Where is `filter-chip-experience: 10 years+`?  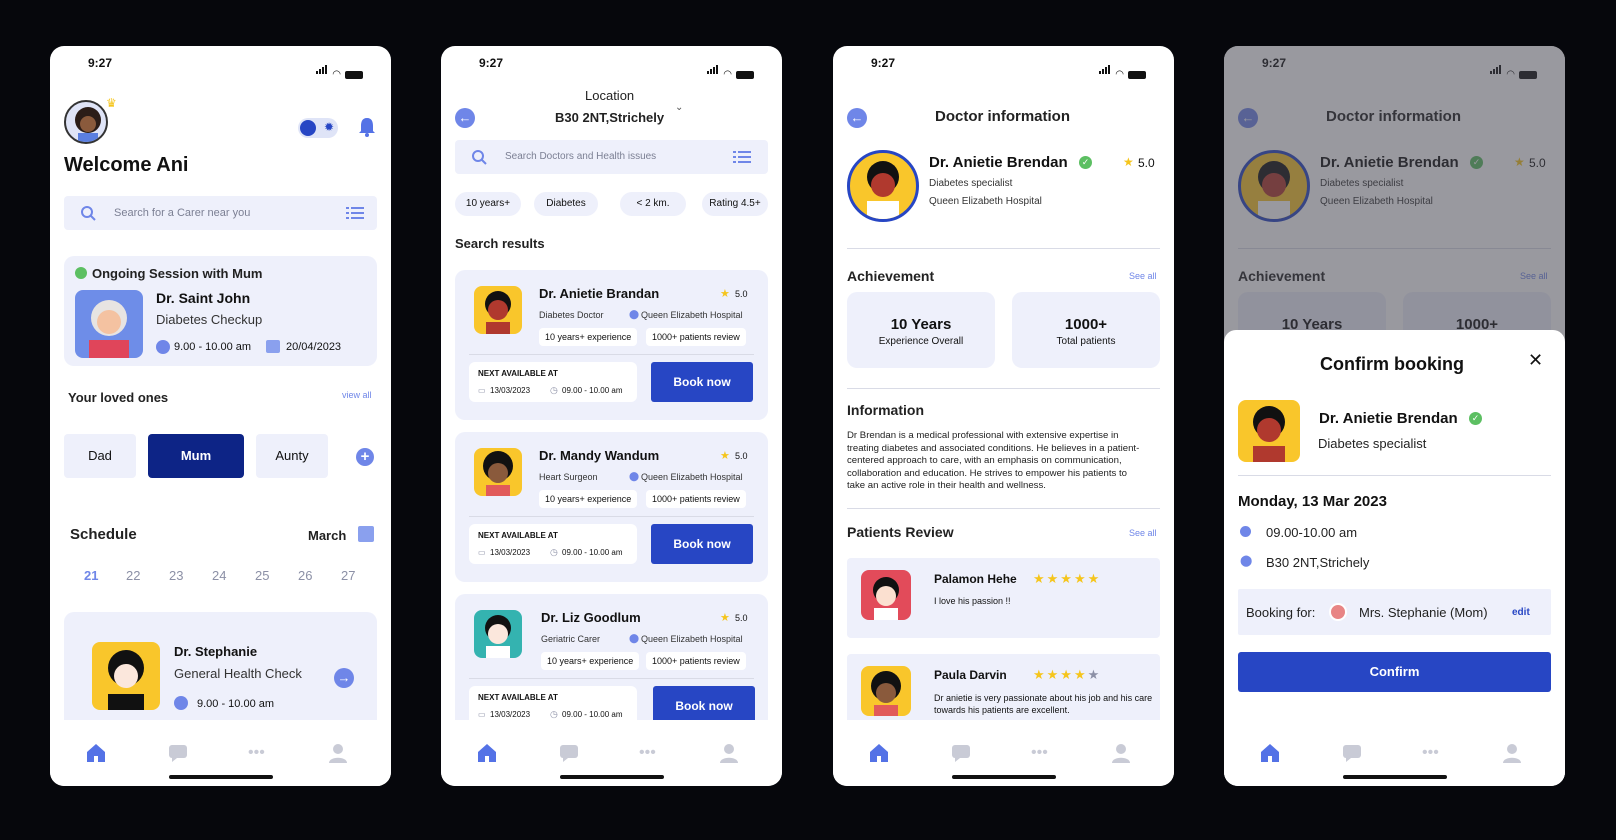 filter-chip-experience: 10 years+ is located at coordinates (488, 204).